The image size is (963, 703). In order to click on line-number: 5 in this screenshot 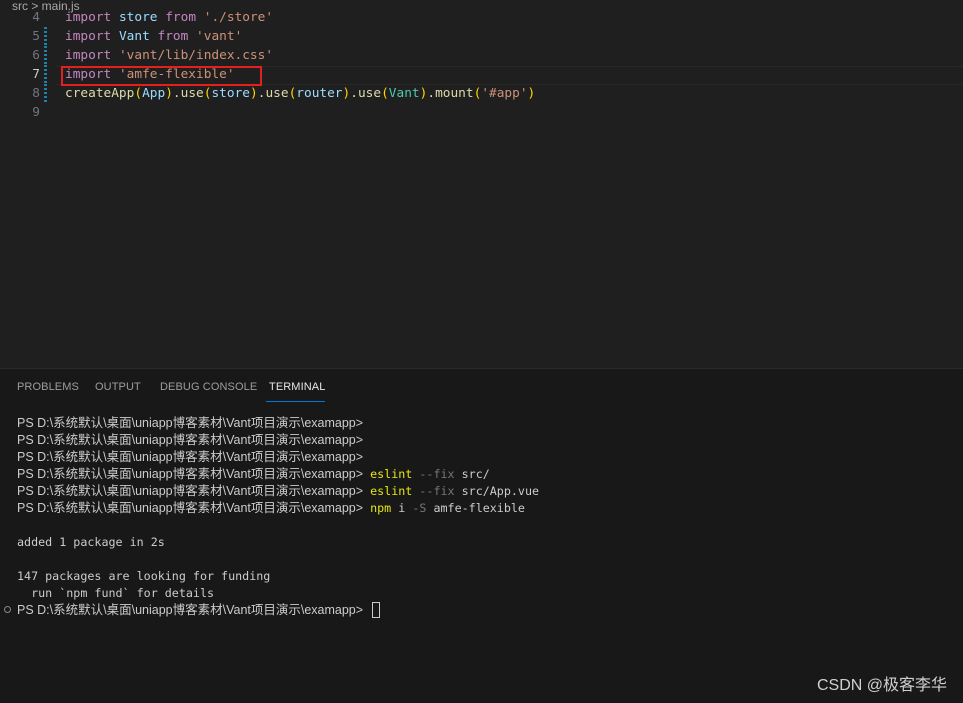, I will do `click(36, 36)`.